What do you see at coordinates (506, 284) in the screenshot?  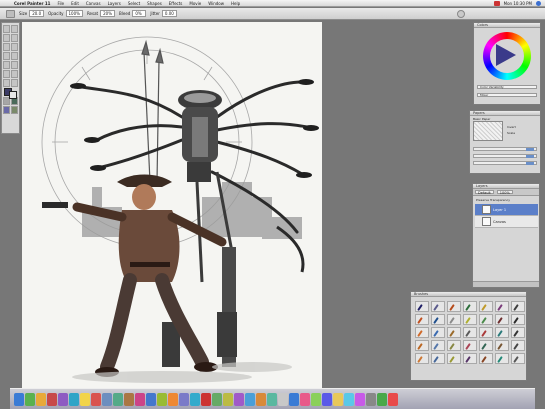 I see `layers-panel-footer` at bounding box center [506, 284].